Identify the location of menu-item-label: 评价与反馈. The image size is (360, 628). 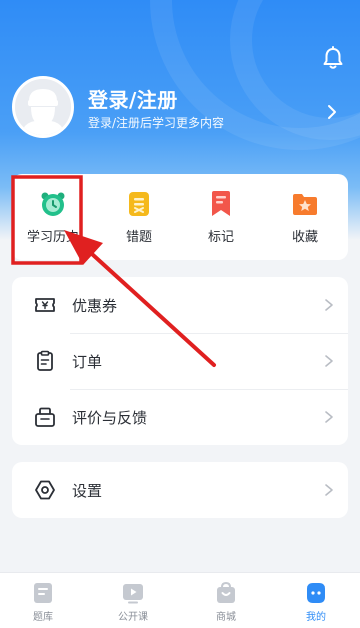
(110, 417).